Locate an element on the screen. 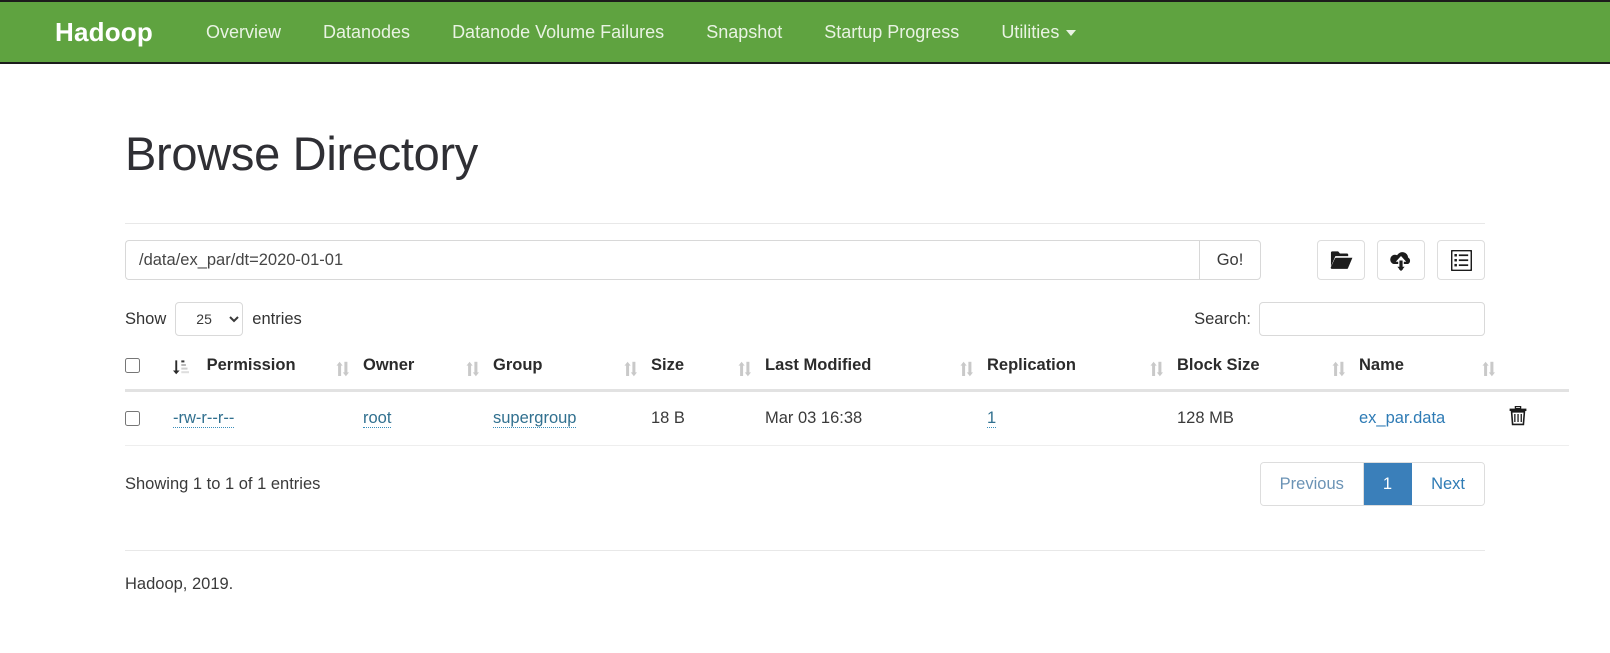 The height and width of the screenshot is (653, 1610). permission-link: -rw-r--r-- is located at coordinates (204, 418).